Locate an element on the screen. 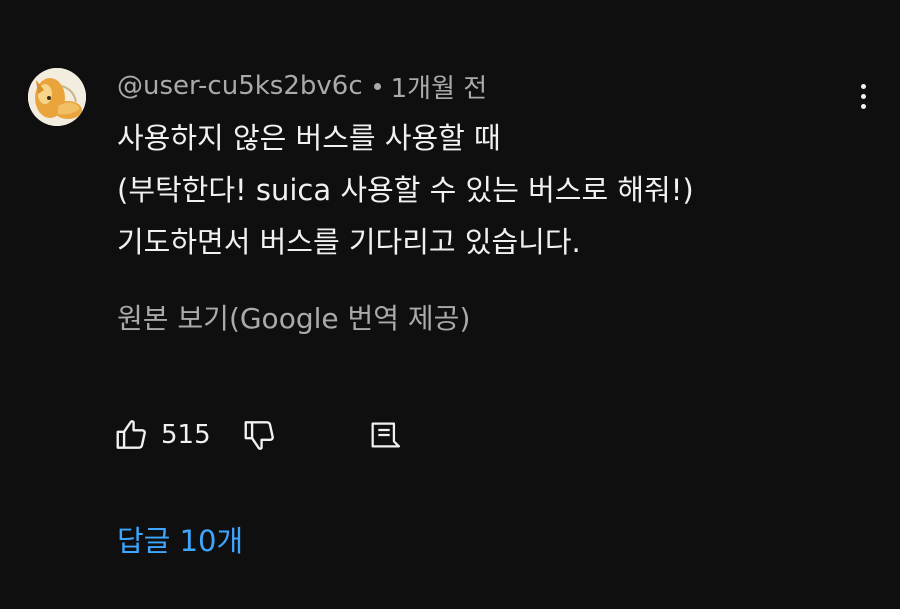  thumbs-down-icon is located at coordinates (259, 435).